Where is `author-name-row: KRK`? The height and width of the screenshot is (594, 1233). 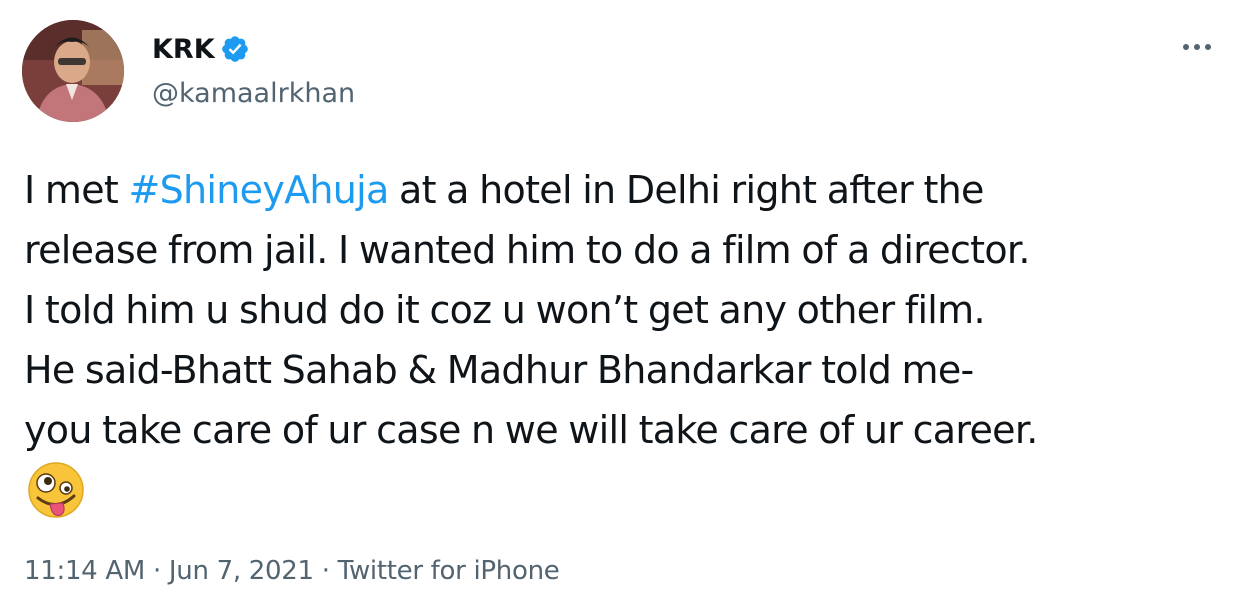 author-name-row: KRK is located at coordinates (201, 49).